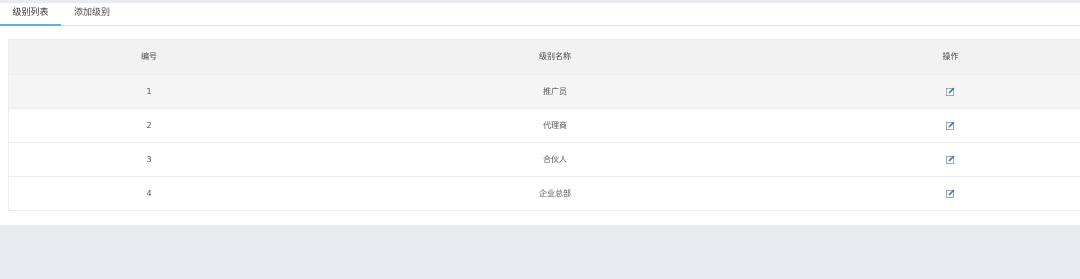 This screenshot has height=279, width=1080. I want to click on tab-add-level: 添加级别, so click(92, 14).